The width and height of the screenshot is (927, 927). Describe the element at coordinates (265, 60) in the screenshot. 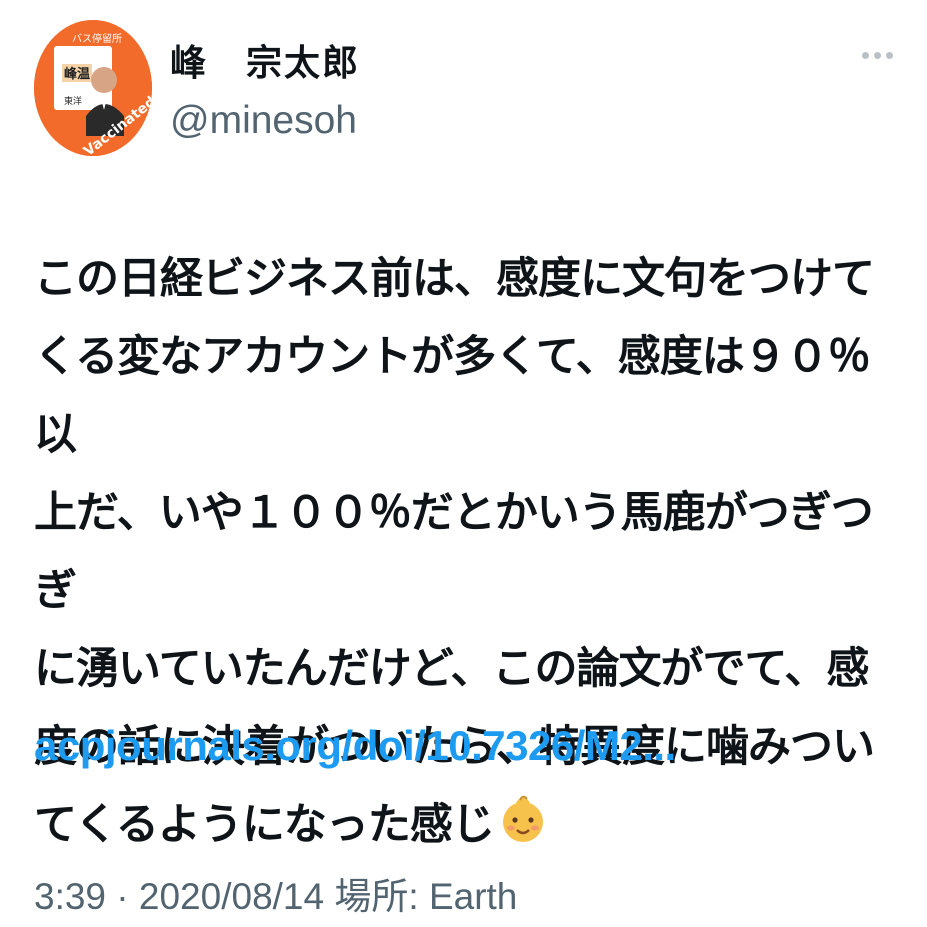

I see `author-name: 峰 宗太郎` at that location.